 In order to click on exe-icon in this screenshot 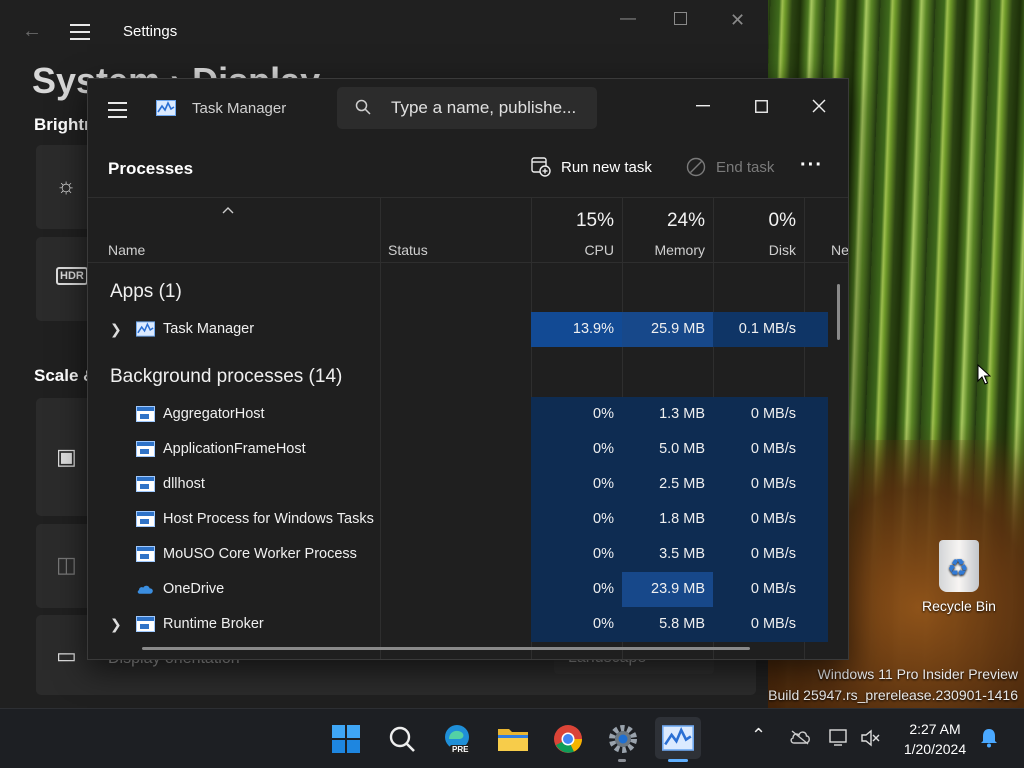, I will do `click(145, 484)`.